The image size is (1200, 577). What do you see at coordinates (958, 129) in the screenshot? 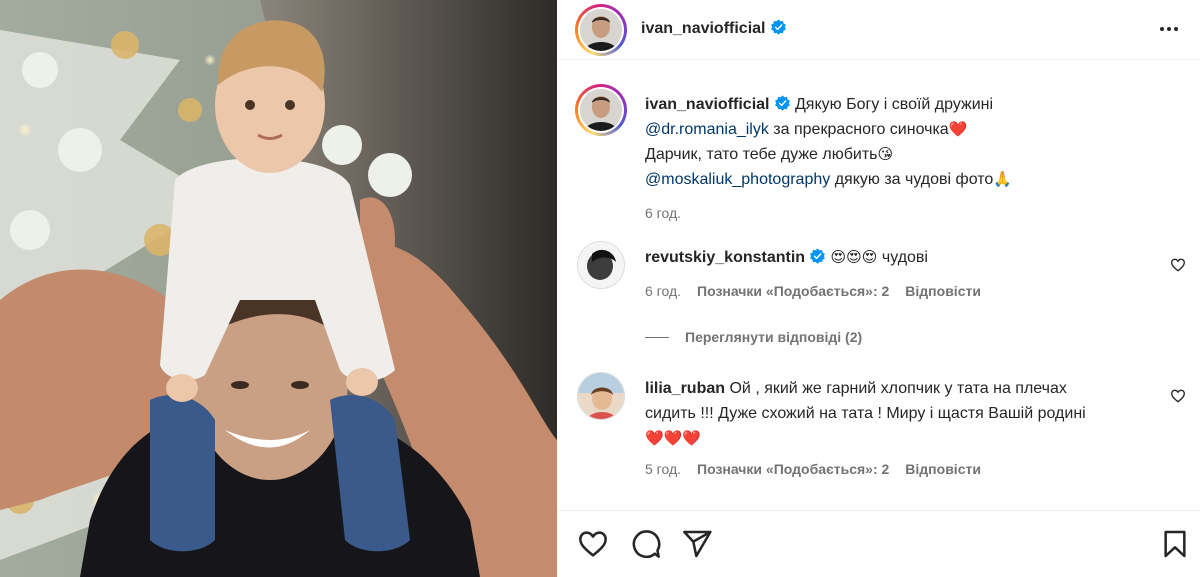
I see `heart-emoji: ❤️` at bounding box center [958, 129].